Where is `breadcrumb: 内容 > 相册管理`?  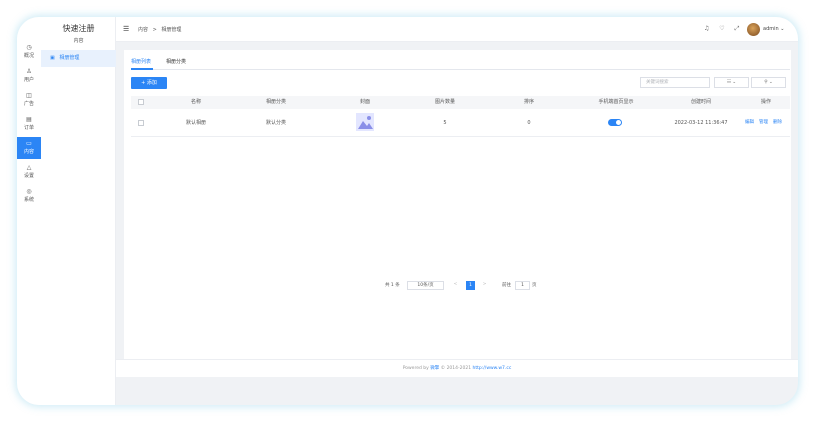
breadcrumb: 内容 > 相册管理 is located at coordinates (161, 29).